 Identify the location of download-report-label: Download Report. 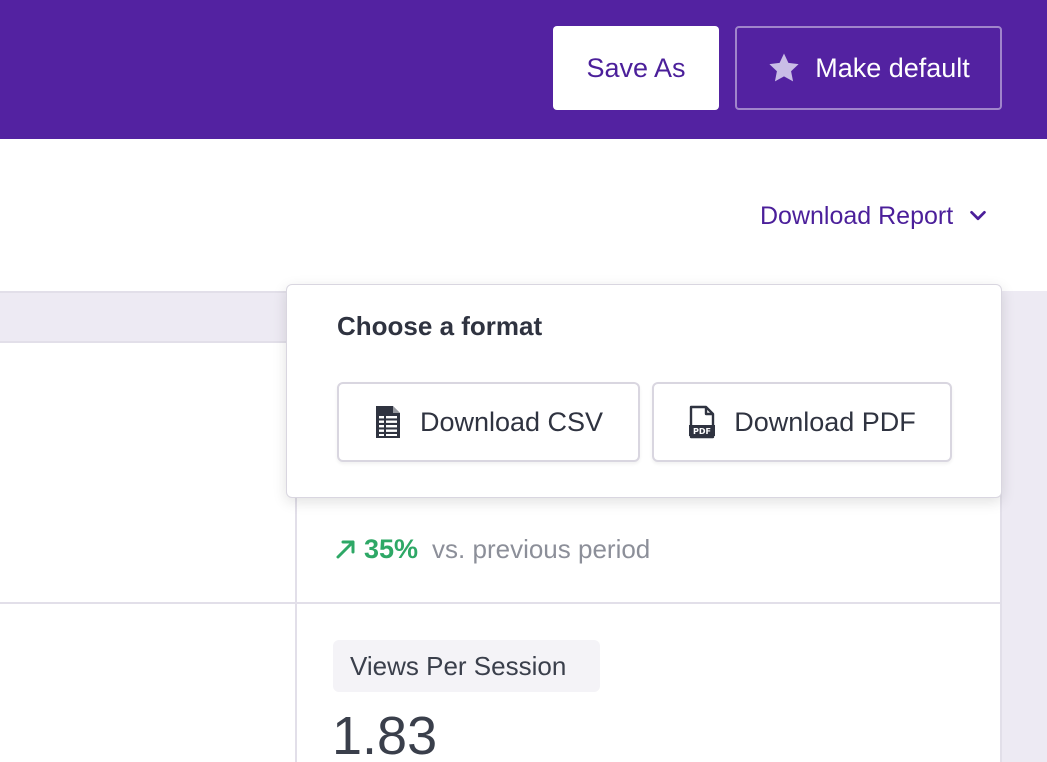
(857, 215).